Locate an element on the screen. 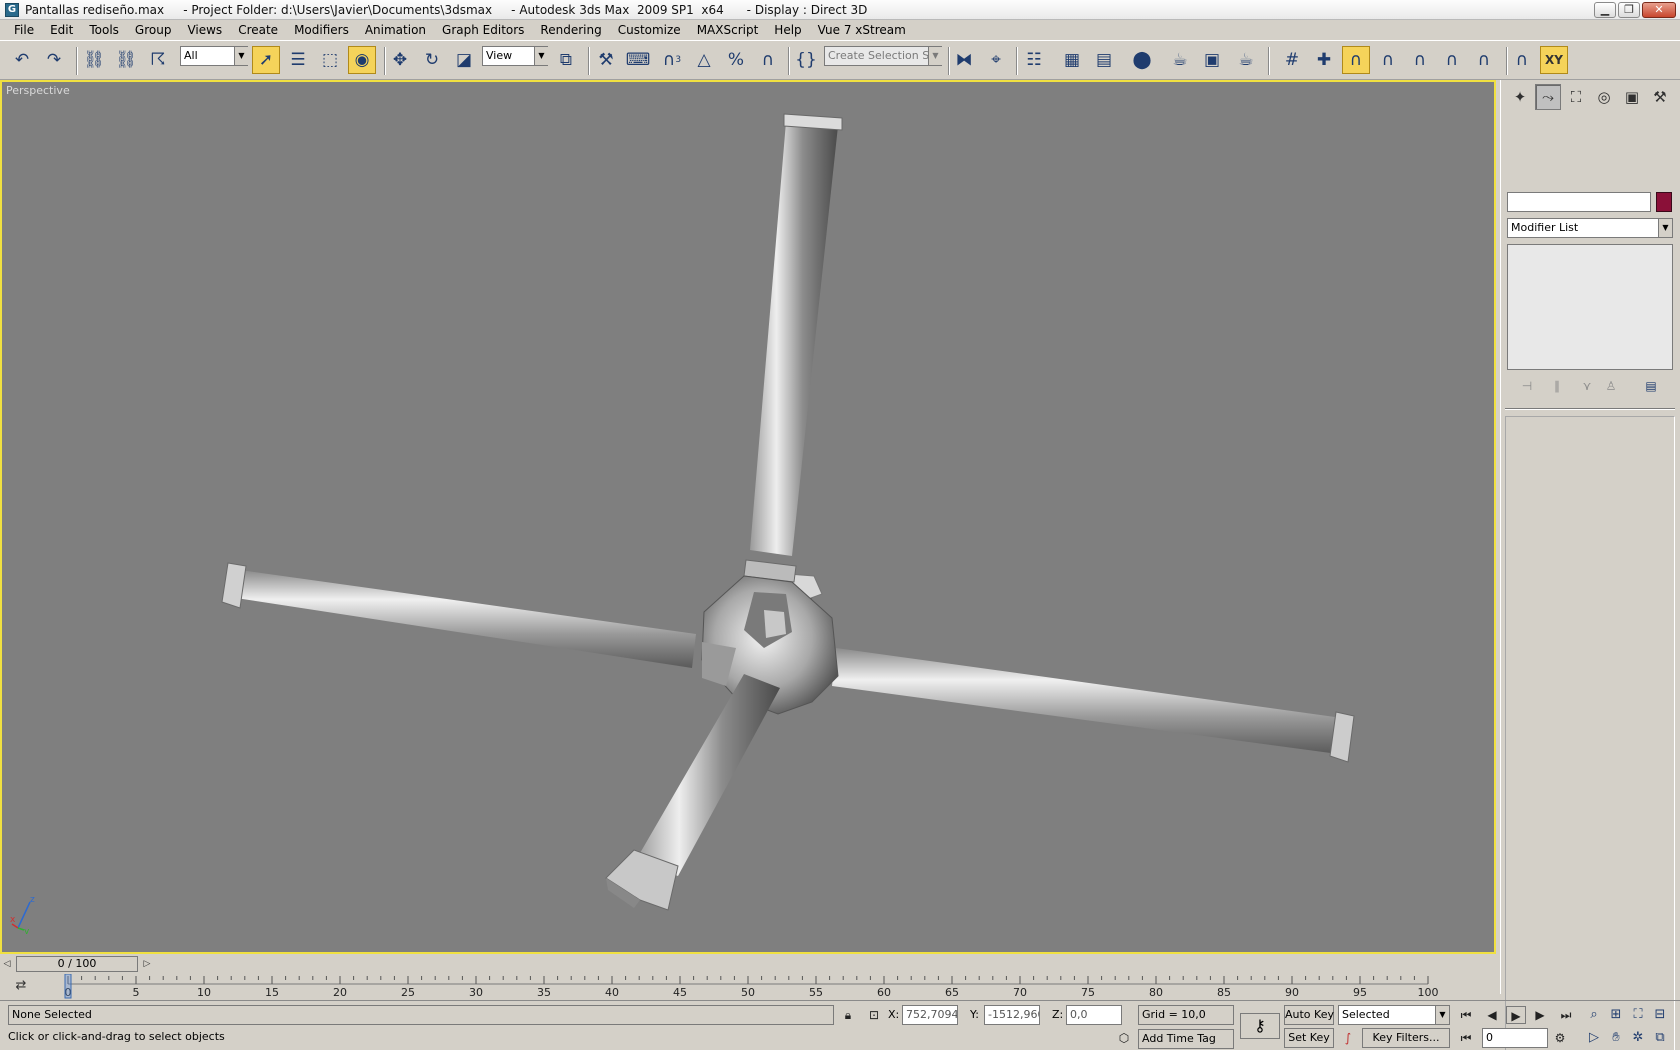 Image resolution: width=1680 pixels, height=1050 pixels. mini-curve-editor-icon: ⇄ is located at coordinates (21, 987).